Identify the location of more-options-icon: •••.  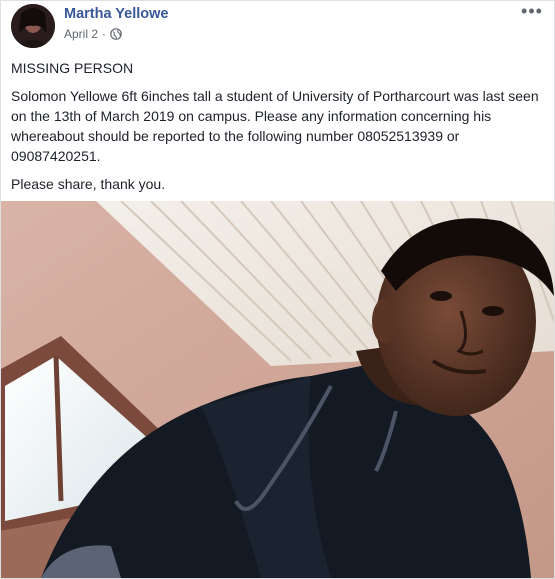
(532, 12).